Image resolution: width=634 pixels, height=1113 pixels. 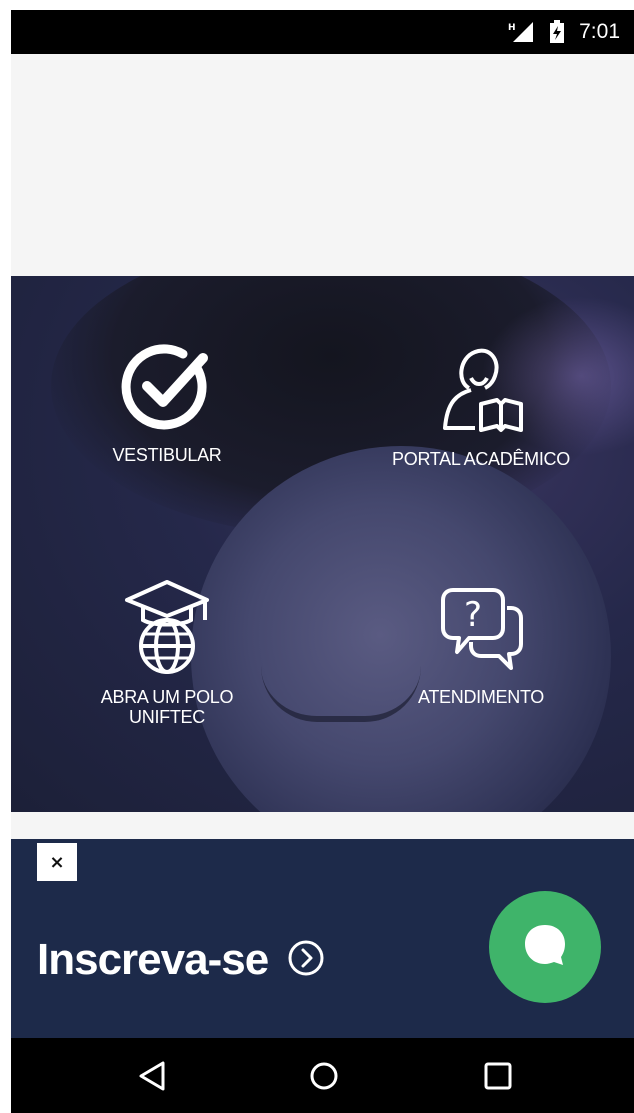 What do you see at coordinates (167, 628) in the screenshot?
I see `graduation-globe-icon` at bounding box center [167, 628].